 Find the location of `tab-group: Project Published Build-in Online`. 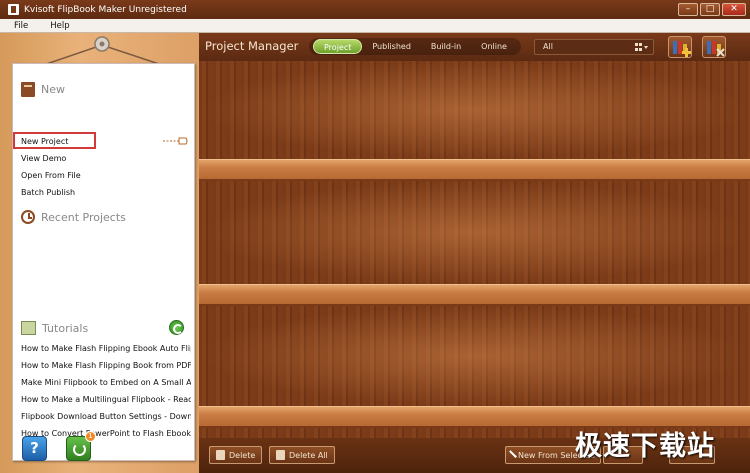

tab-group: Project Published Build-in Online is located at coordinates (415, 46).